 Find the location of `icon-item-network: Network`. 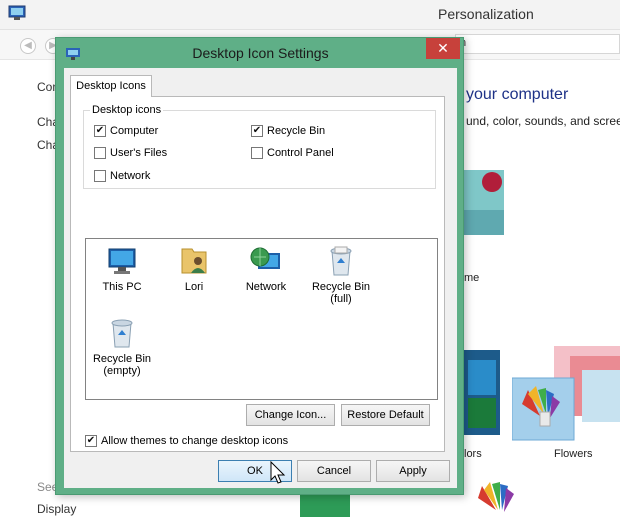

icon-item-network: Network is located at coordinates (266, 269).